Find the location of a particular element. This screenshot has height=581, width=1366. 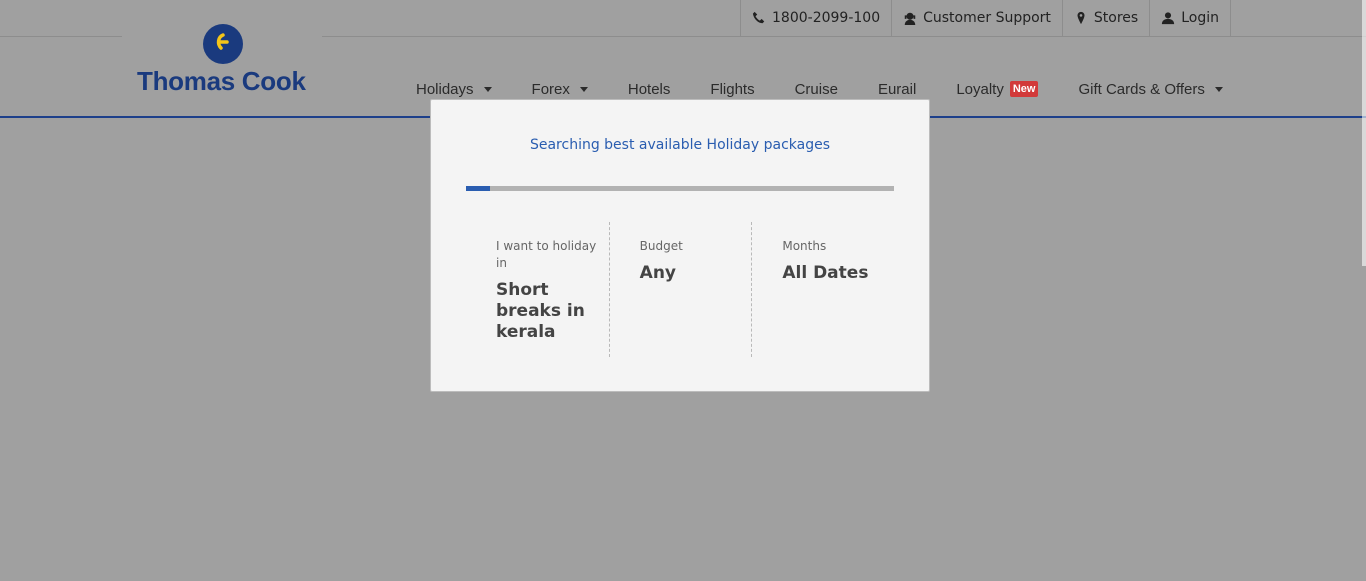

nav-label: Eurail is located at coordinates (897, 89).